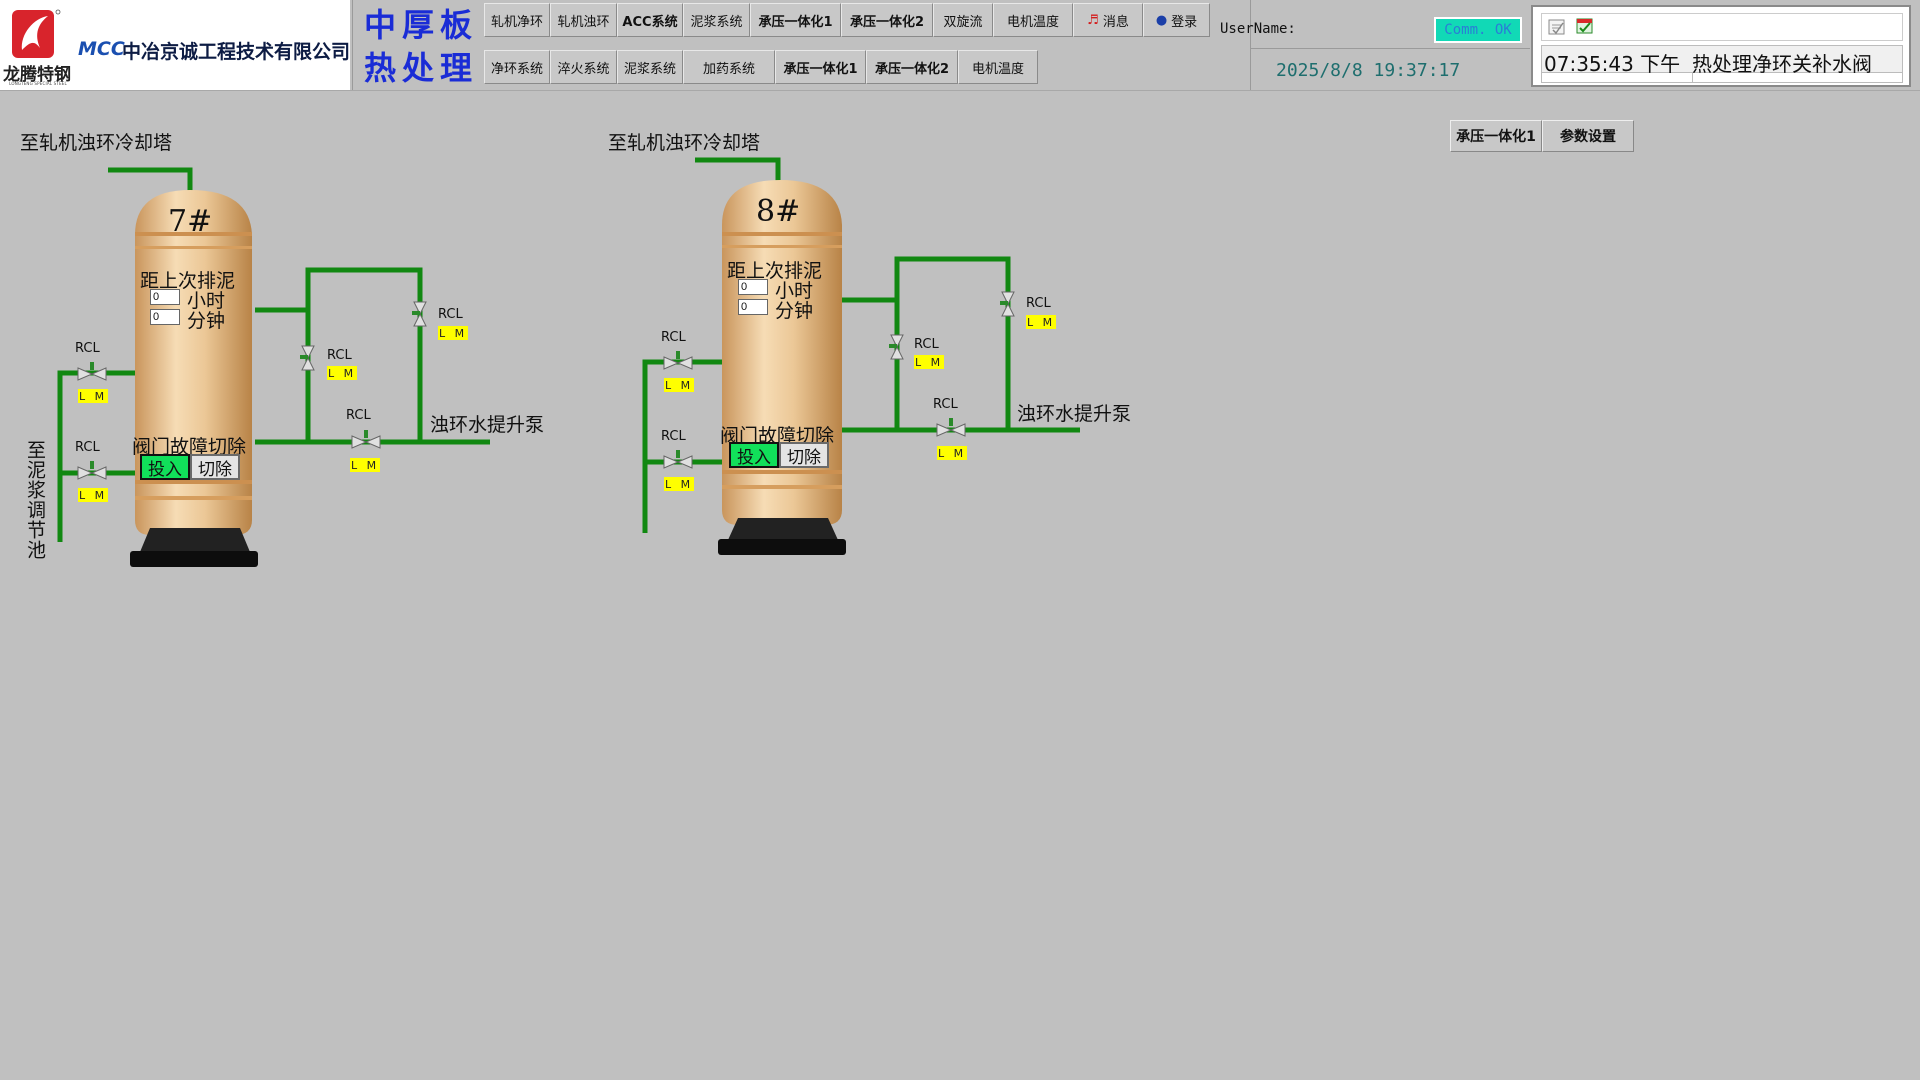  What do you see at coordinates (804, 455) in the screenshot?
I see `tank-8-disable-button: 切除` at bounding box center [804, 455].